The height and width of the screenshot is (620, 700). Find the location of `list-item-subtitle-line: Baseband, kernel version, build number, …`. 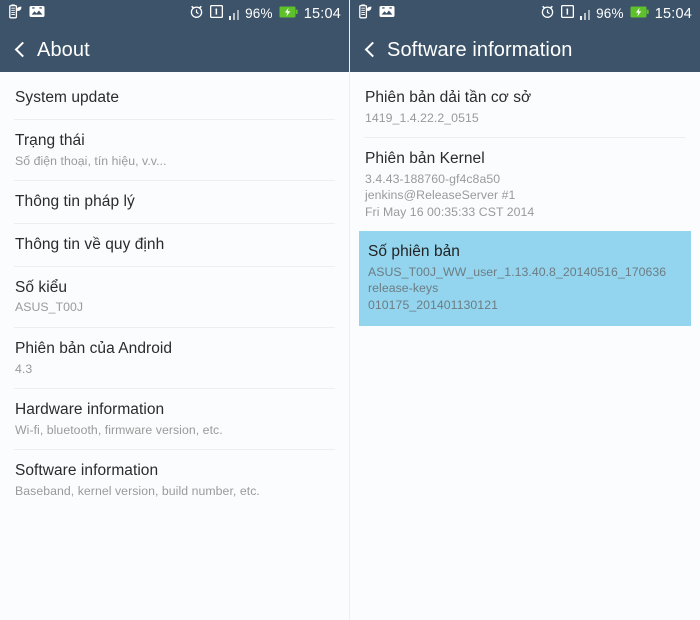

list-item-subtitle-line: Baseband, kernel version, build number, … is located at coordinates (137, 491).